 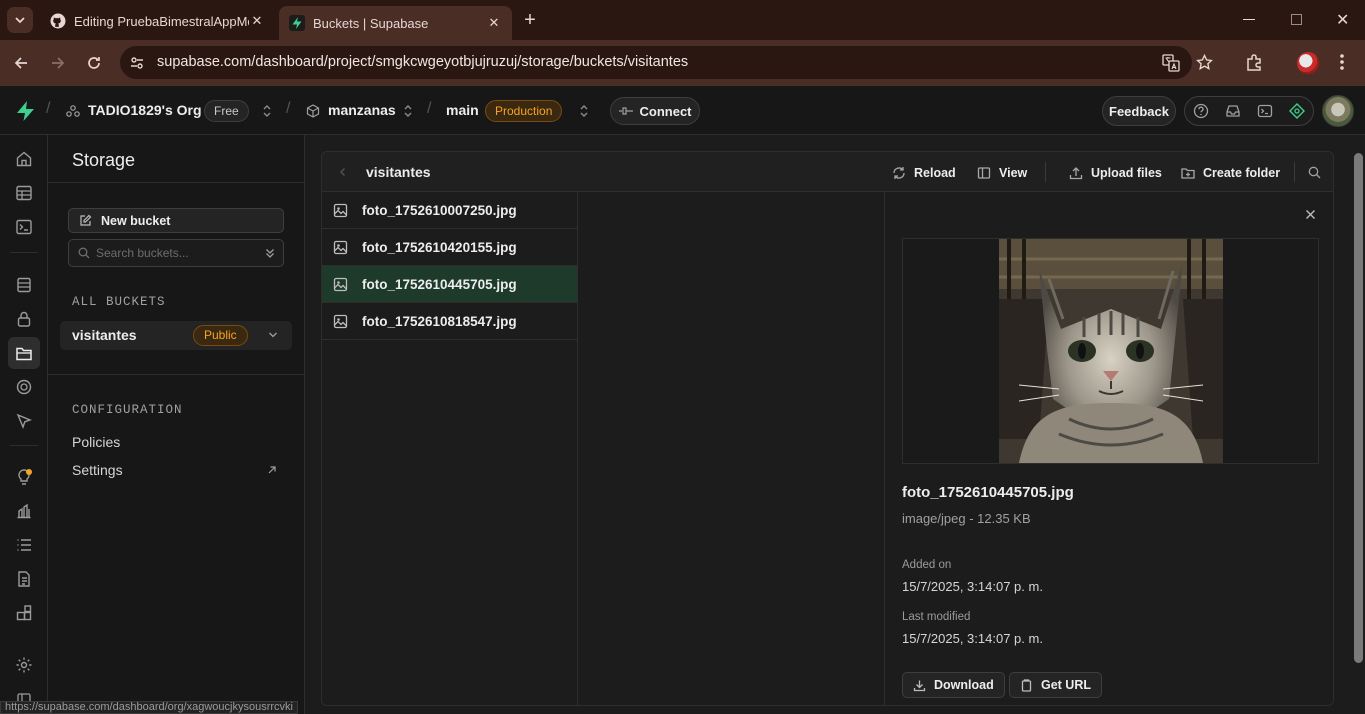 I want to click on site-info-icon, so click(x=137, y=63).